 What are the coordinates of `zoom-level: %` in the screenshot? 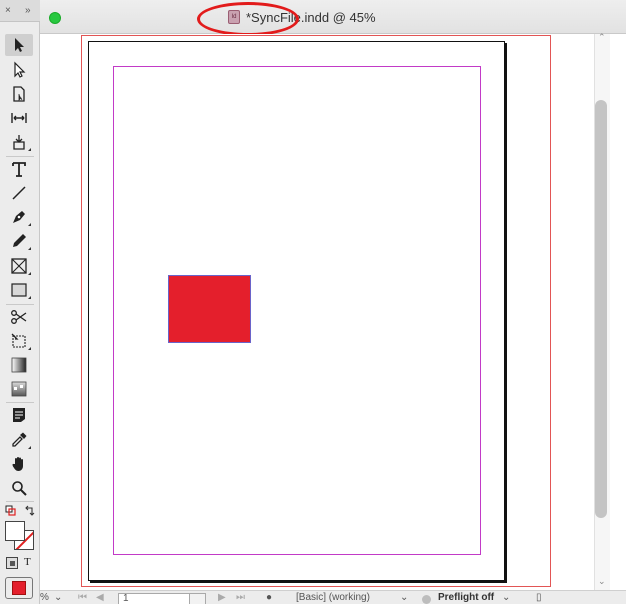 It's located at (44, 597).